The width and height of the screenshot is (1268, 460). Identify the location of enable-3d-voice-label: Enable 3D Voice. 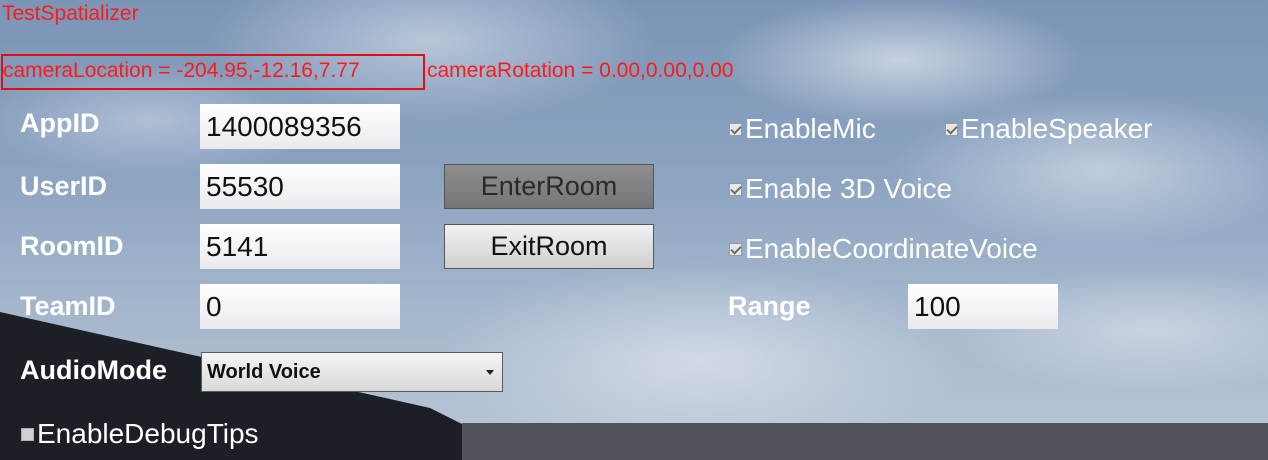
(849, 188).